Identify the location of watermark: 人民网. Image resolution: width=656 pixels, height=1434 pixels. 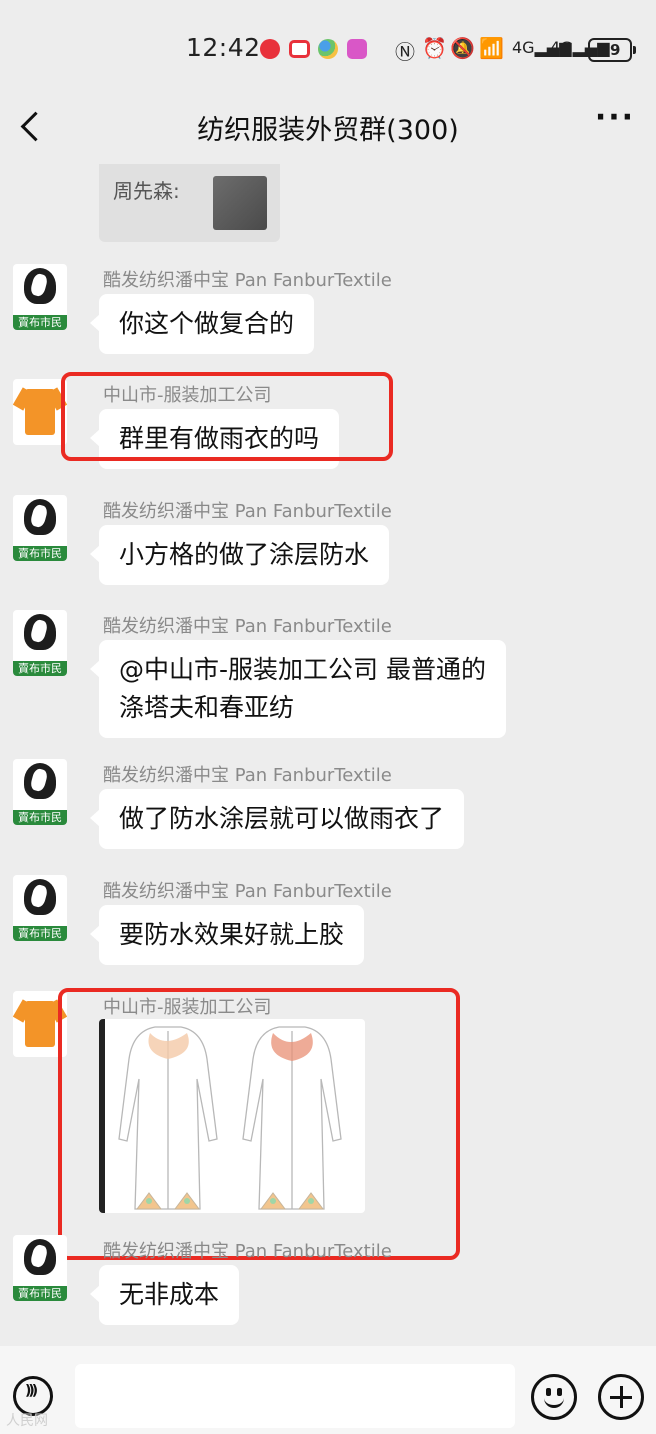
(27, 1421).